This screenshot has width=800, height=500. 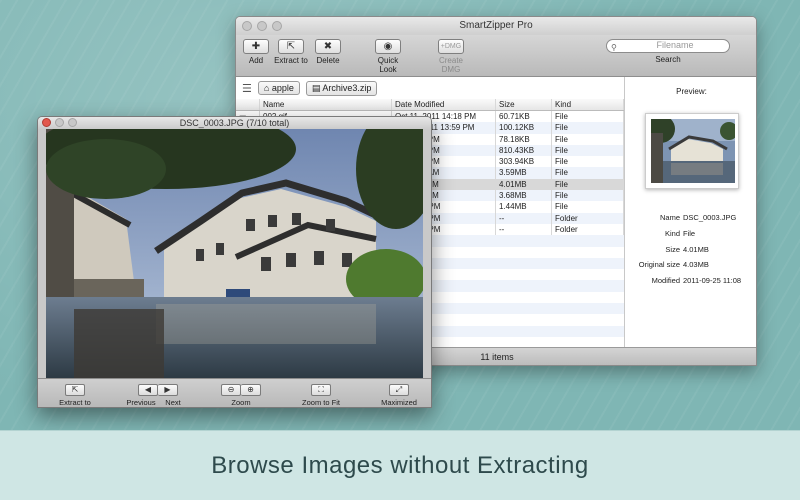 What do you see at coordinates (277, 26) in the screenshot?
I see `zoom-button` at bounding box center [277, 26].